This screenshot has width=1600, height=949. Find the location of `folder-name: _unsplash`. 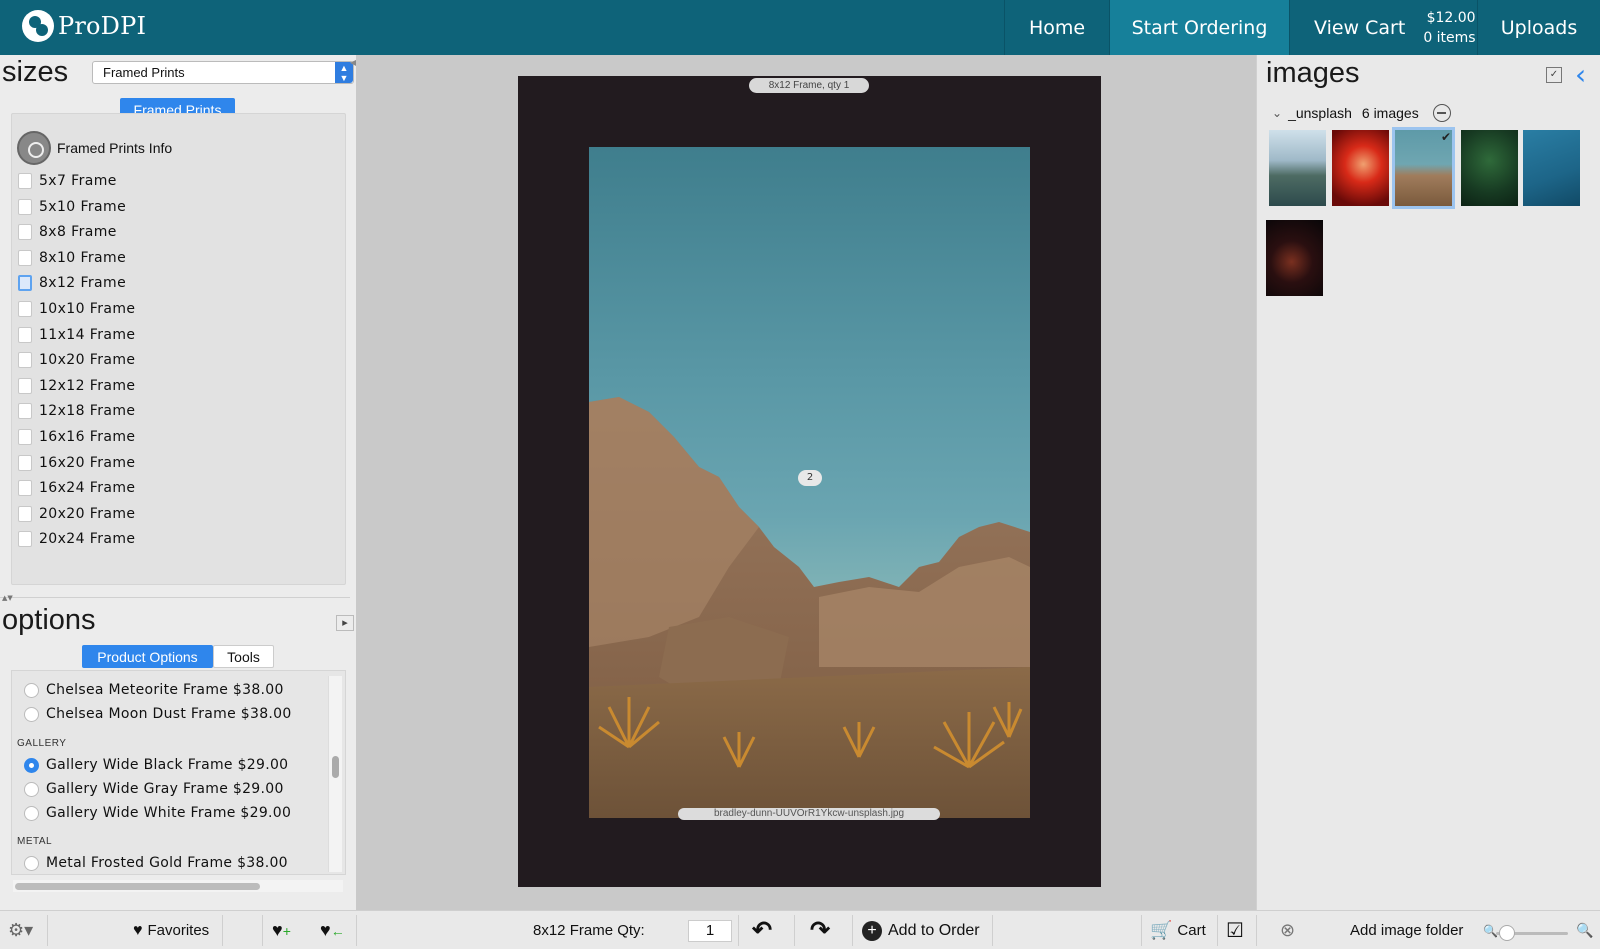

folder-name: _unsplash is located at coordinates (1320, 113).